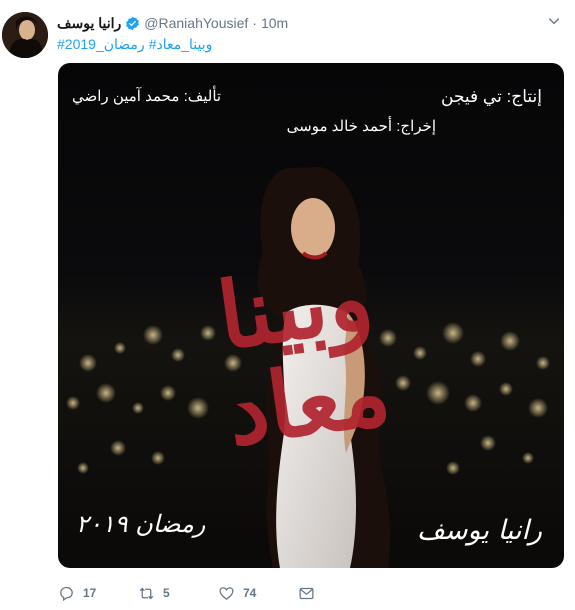  I want to click on tweet-text: #رمضان_2019 #وبينا_معاد, so click(134, 44).